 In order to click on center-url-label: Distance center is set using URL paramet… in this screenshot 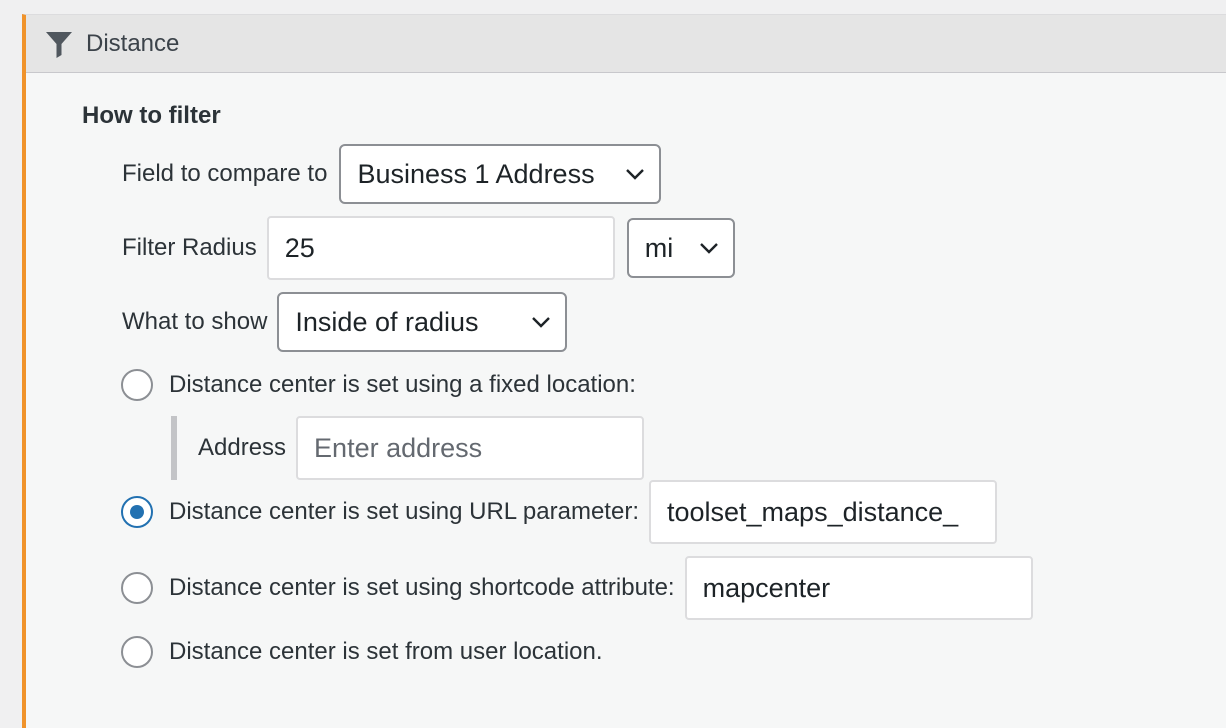, I will do `click(404, 511)`.